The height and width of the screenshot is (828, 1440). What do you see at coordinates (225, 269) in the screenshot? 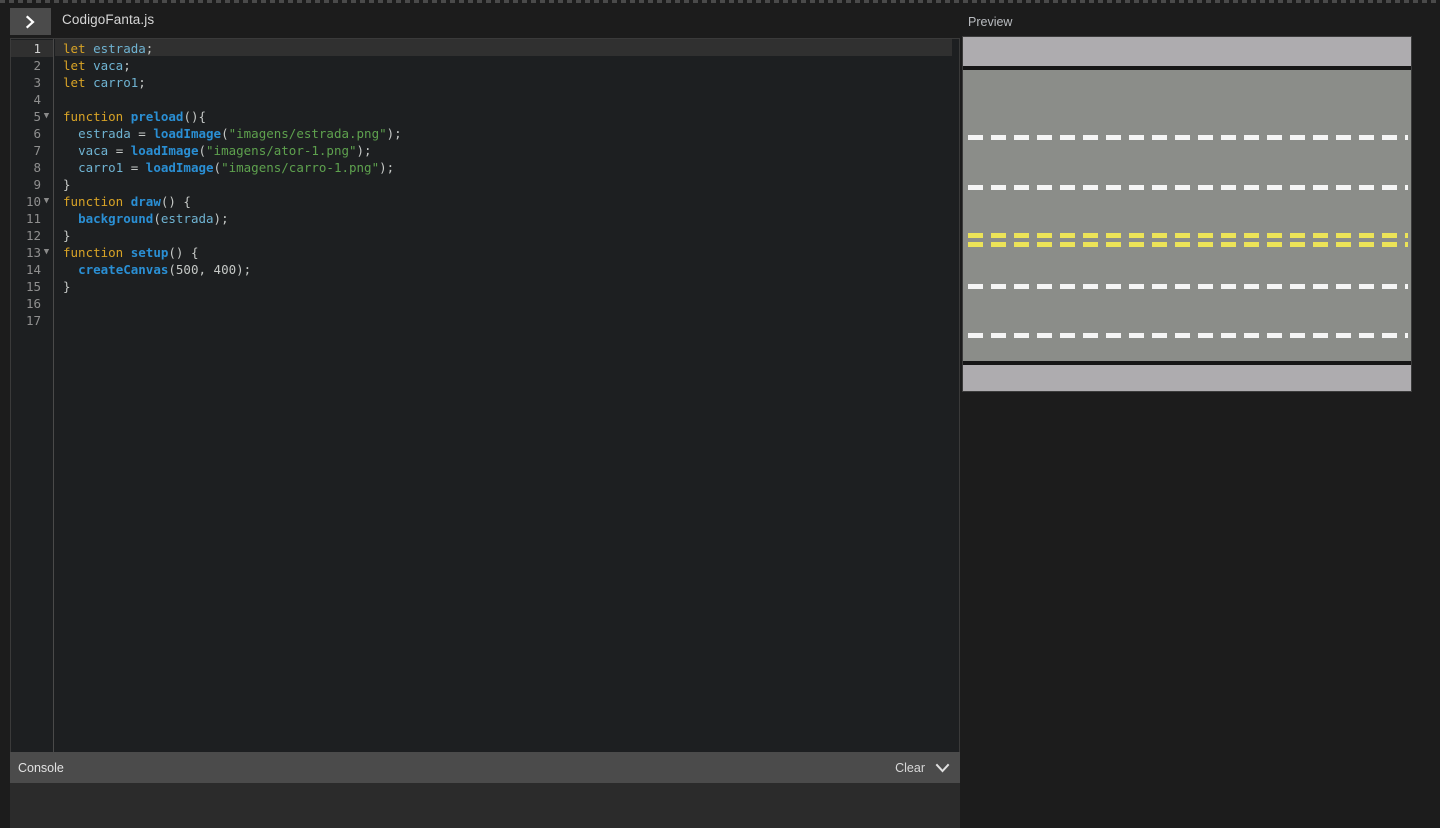
I see `token-num: 400` at bounding box center [225, 269].